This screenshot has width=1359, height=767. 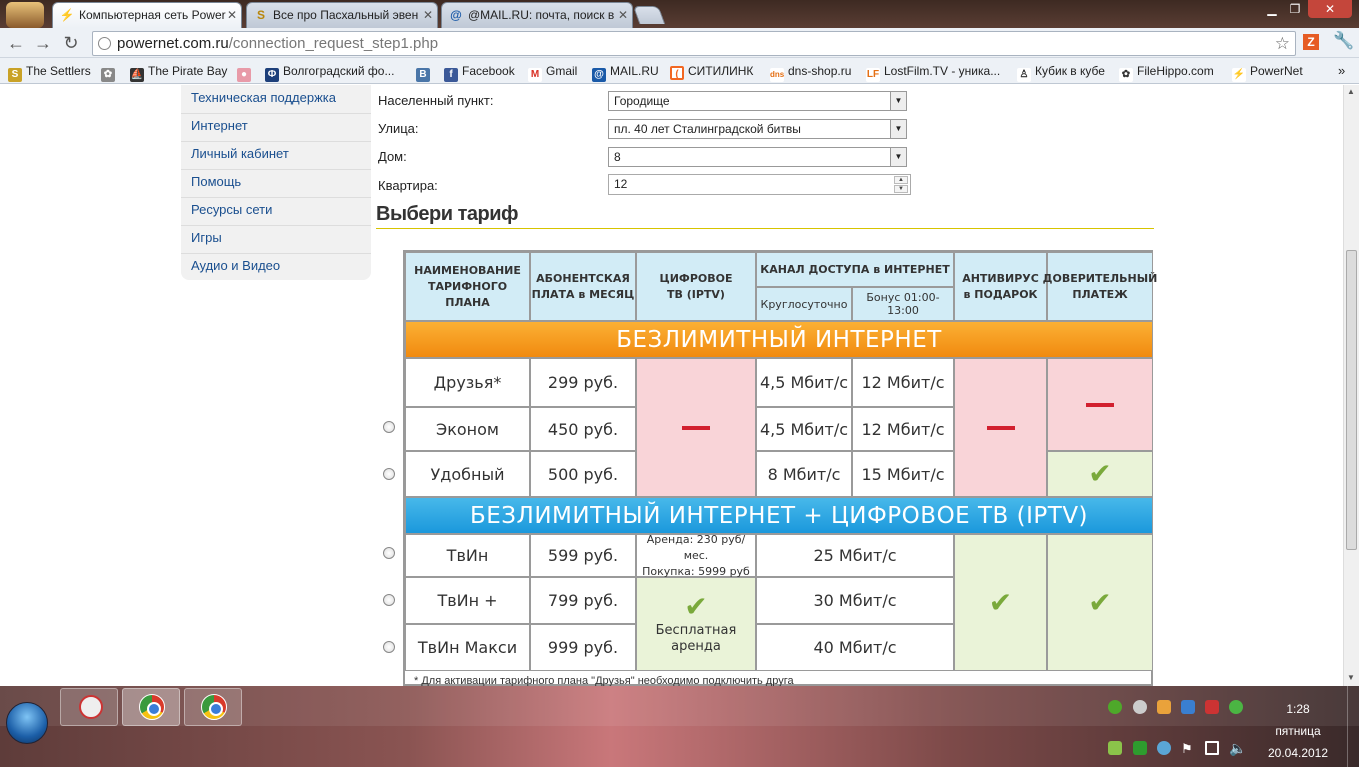 What do you see at coordinates (49, 72) in the screenshot?
I see `bookmark-settlers: S The Settlers` at bounding box center [49, 72].